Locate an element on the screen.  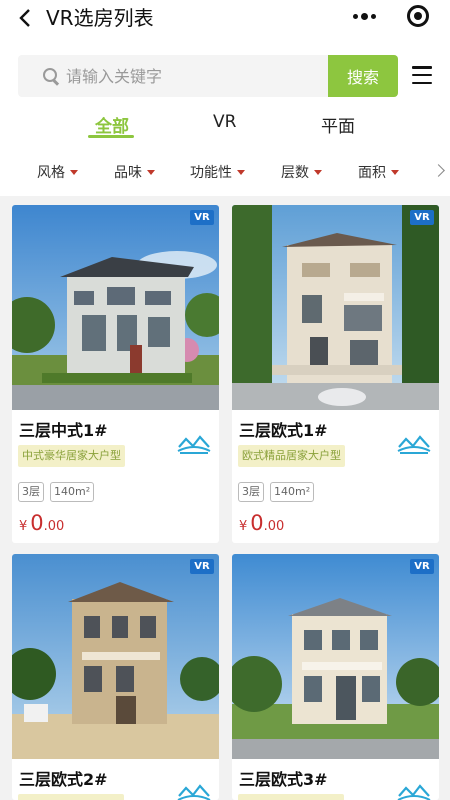
search-field is located at coordinates (173, 76).